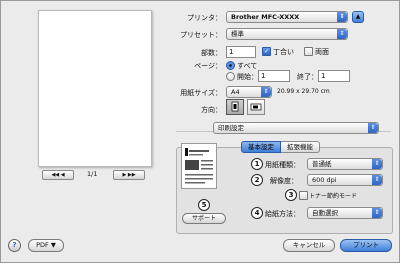 This screenshot has height=263, width=400. I want to click on callout-2: 2, so click(257, 180).